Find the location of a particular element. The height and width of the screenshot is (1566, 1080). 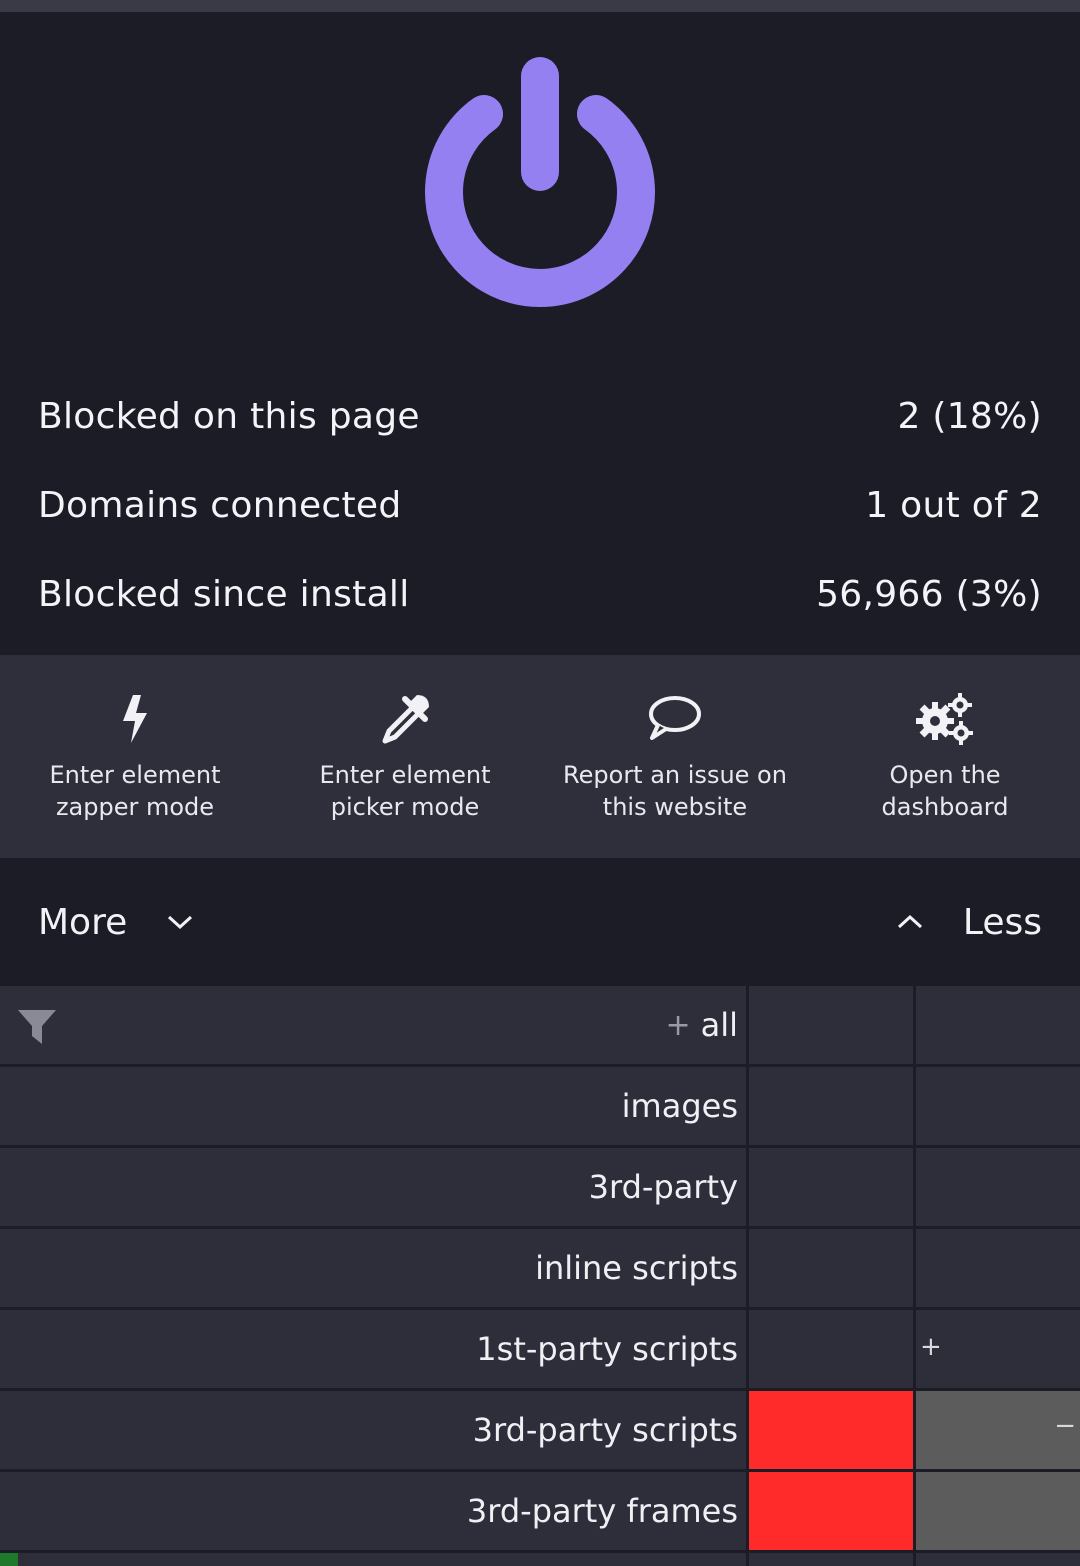

filter-row-label: inline scripts is located at coordinates (373, 1268).